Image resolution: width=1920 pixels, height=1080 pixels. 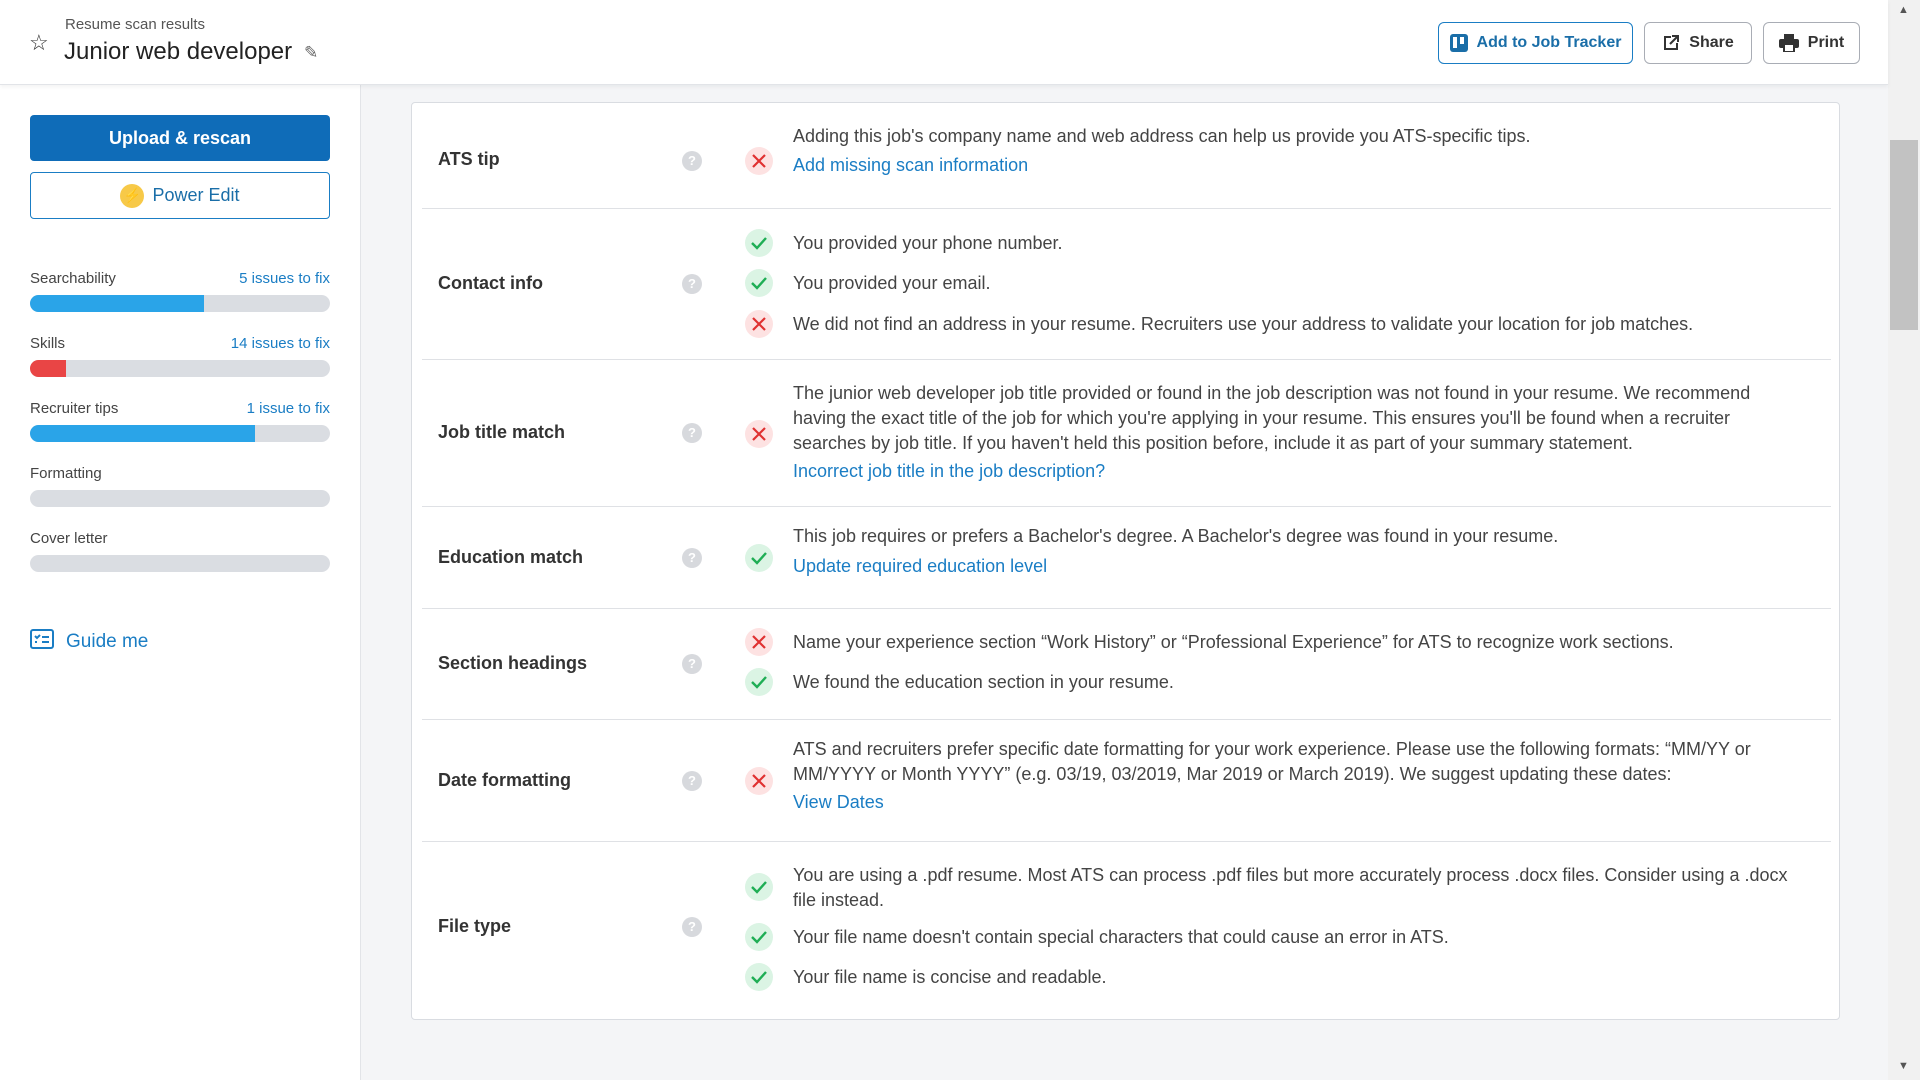 What do you see at coordinates (1458, 43) in the screenshot?
I see `tracker-icon` at bounding box center [1458, 43].